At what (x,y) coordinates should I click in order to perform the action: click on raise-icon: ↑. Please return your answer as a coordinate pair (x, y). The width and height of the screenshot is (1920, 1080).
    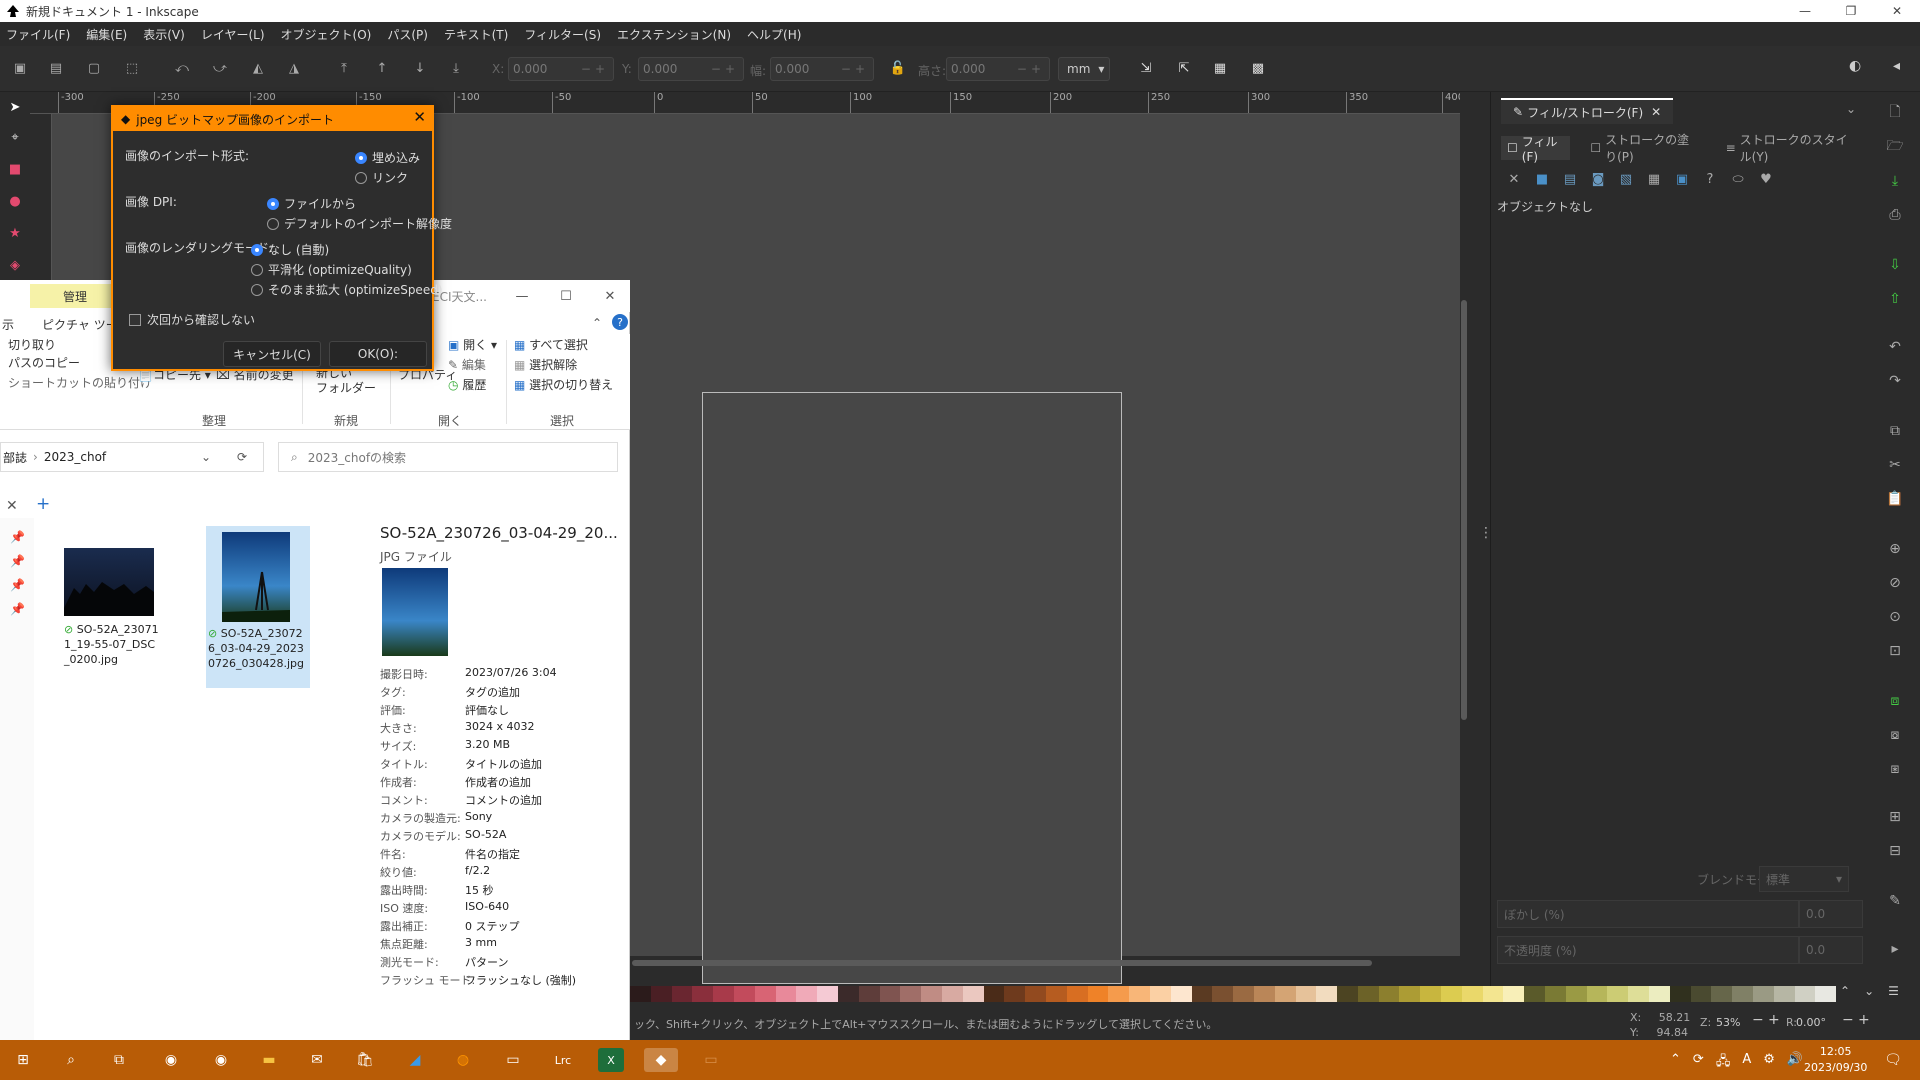
    Looking at the image, I should click on (382, 68).